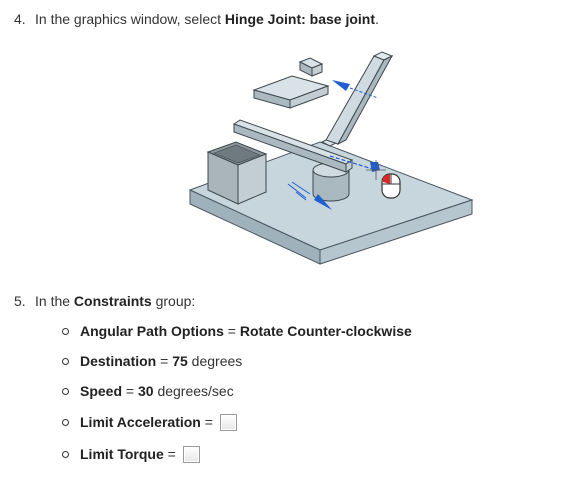  Describe the element at coordinates (391, 186) in the screenshot. I see `mouse-icon` at that location.